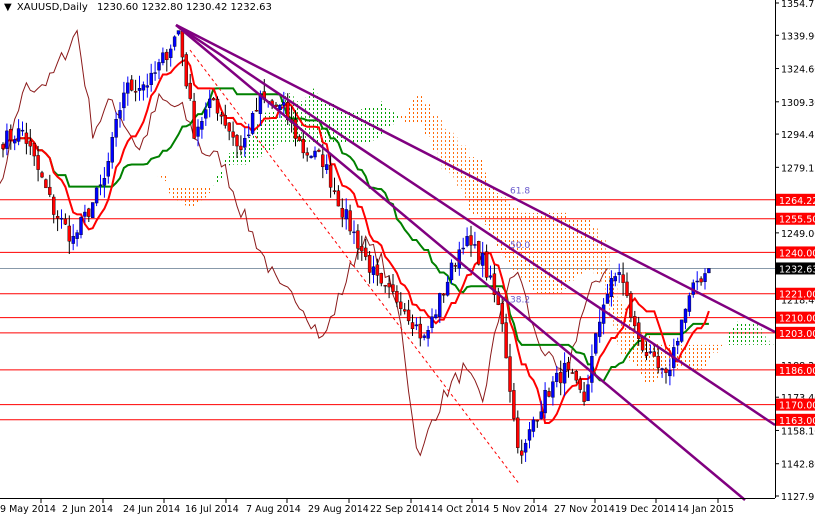 The image size is (815, 516). Describe the element at coordinates (400, 509) in the screenshot. I see `x-tick-label: 22 Sep 2014` at that location.